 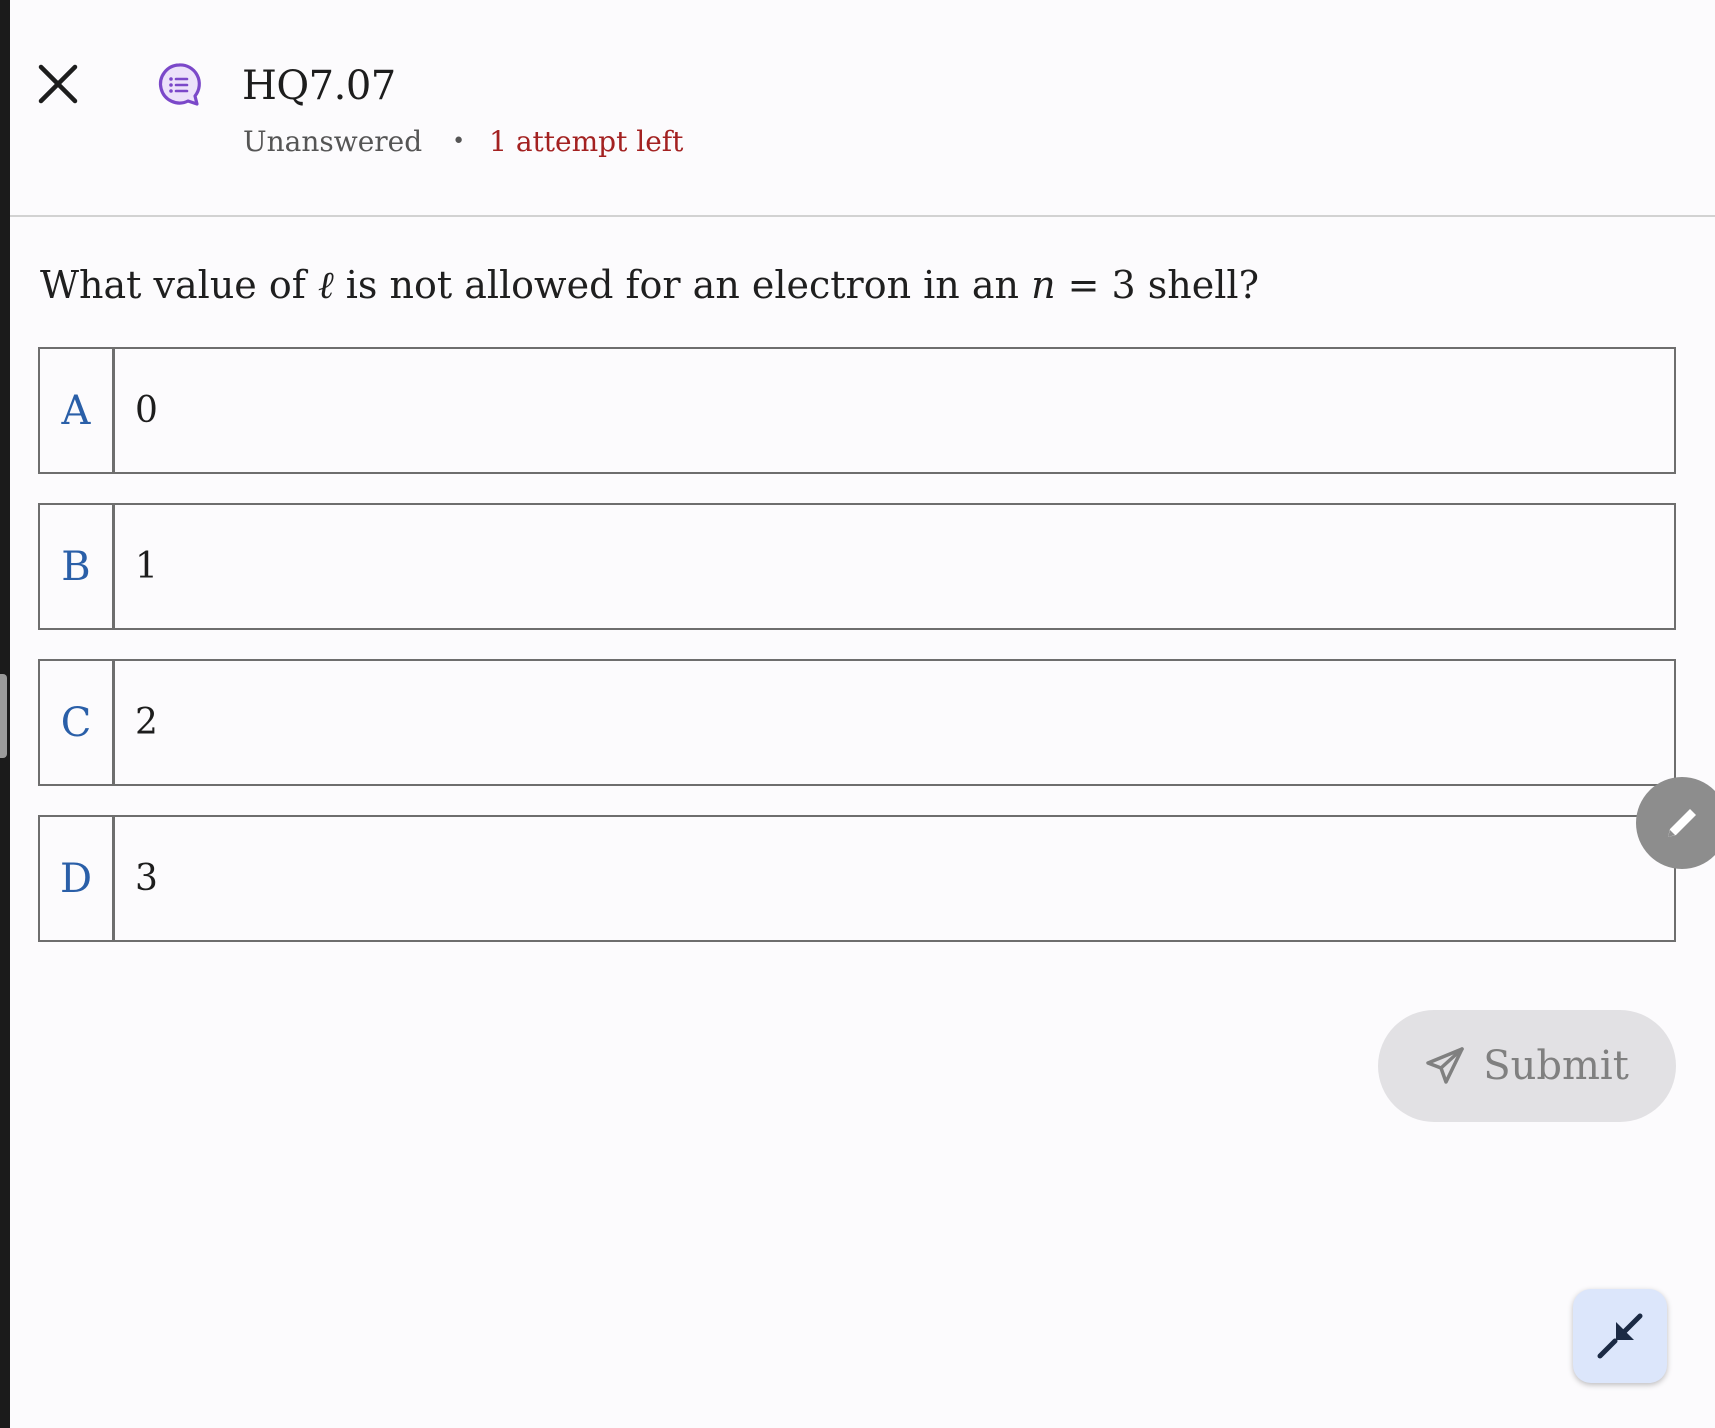 I want to click on question-suffix: = 3 shell?, so click(x=1157, y=285).